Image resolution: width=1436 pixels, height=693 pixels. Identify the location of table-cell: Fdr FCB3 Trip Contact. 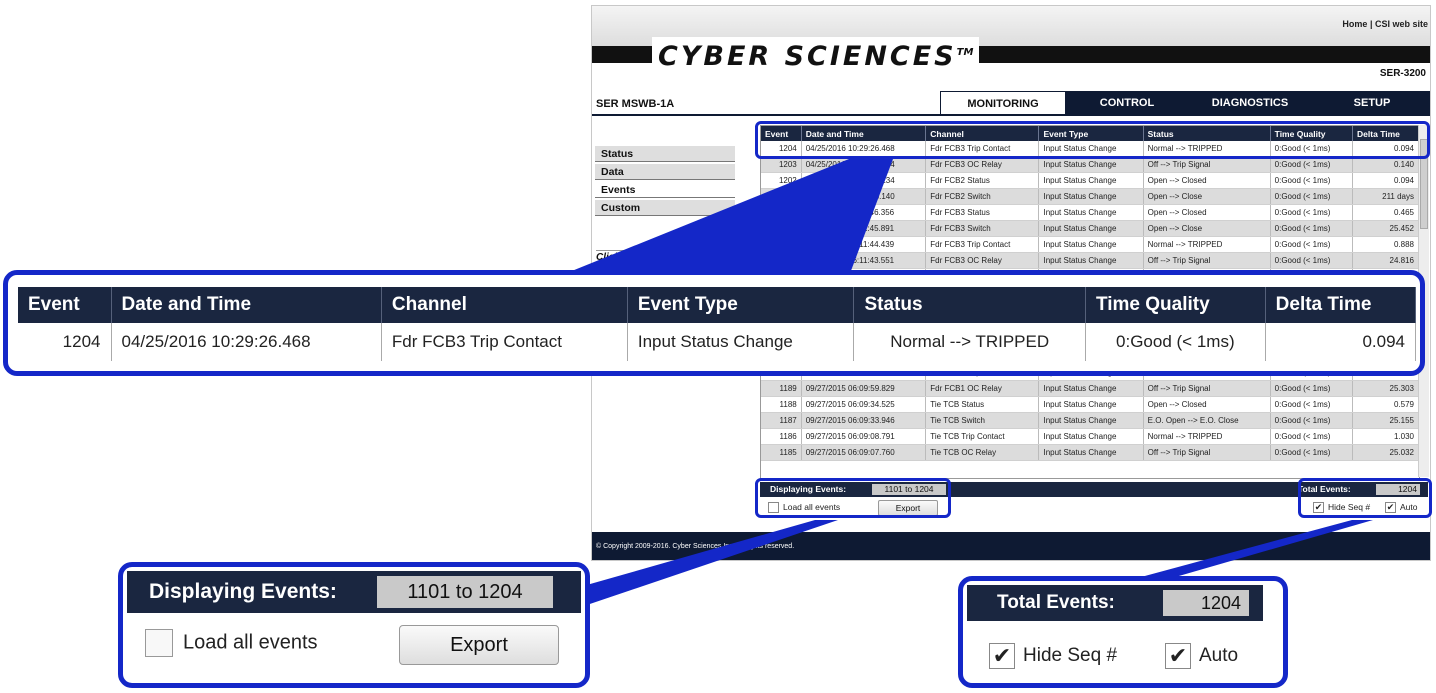
(982, 244).